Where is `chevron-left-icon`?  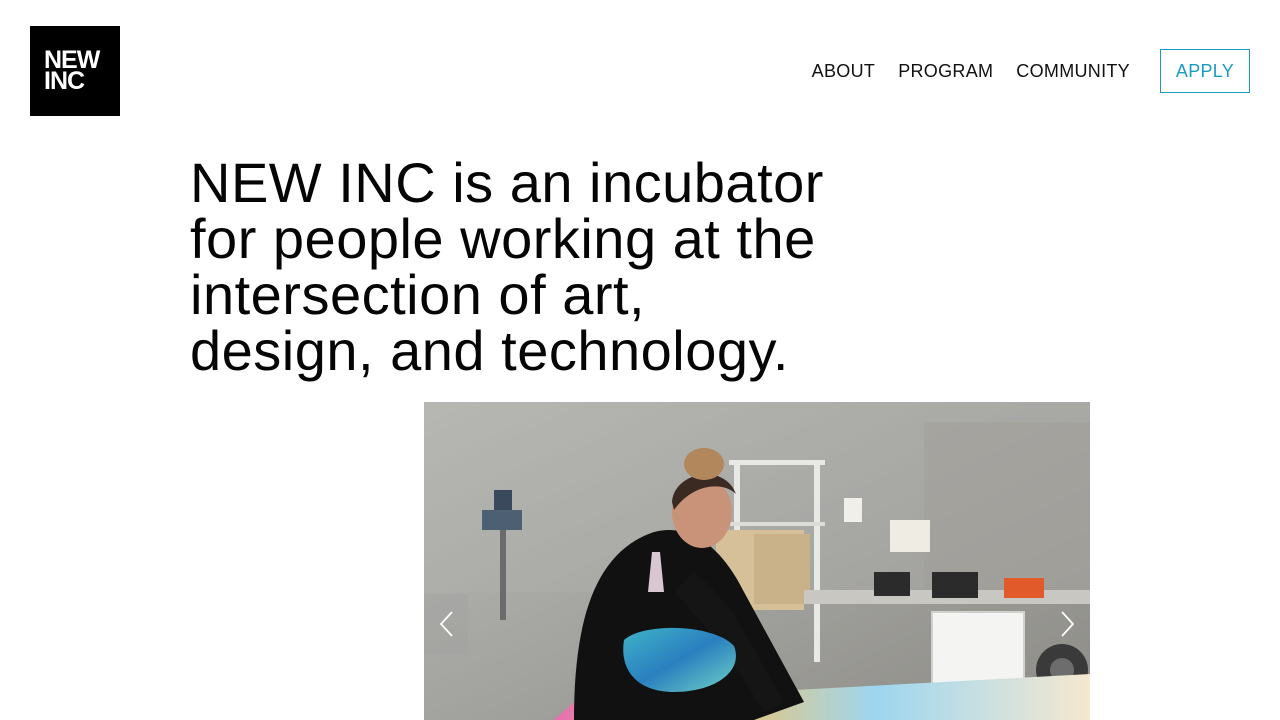
chevron-left-icon is located at coordinates (446, 624).